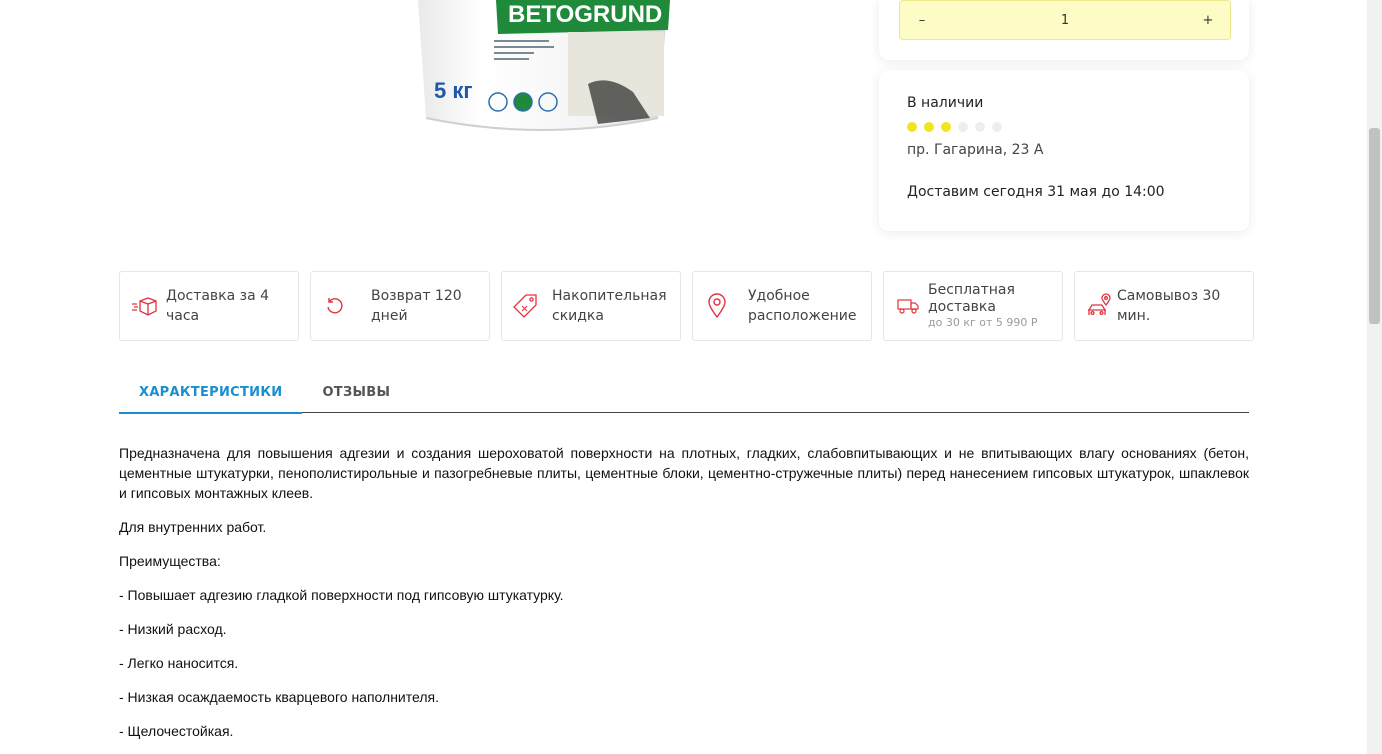 The height and width of the screenshot is (754, 1382). What do you see at coordinates (1169, 306) in the screenshot?
I see `feature-label: Самовывоз 30 мин.` at bounding box center [1169, 306].